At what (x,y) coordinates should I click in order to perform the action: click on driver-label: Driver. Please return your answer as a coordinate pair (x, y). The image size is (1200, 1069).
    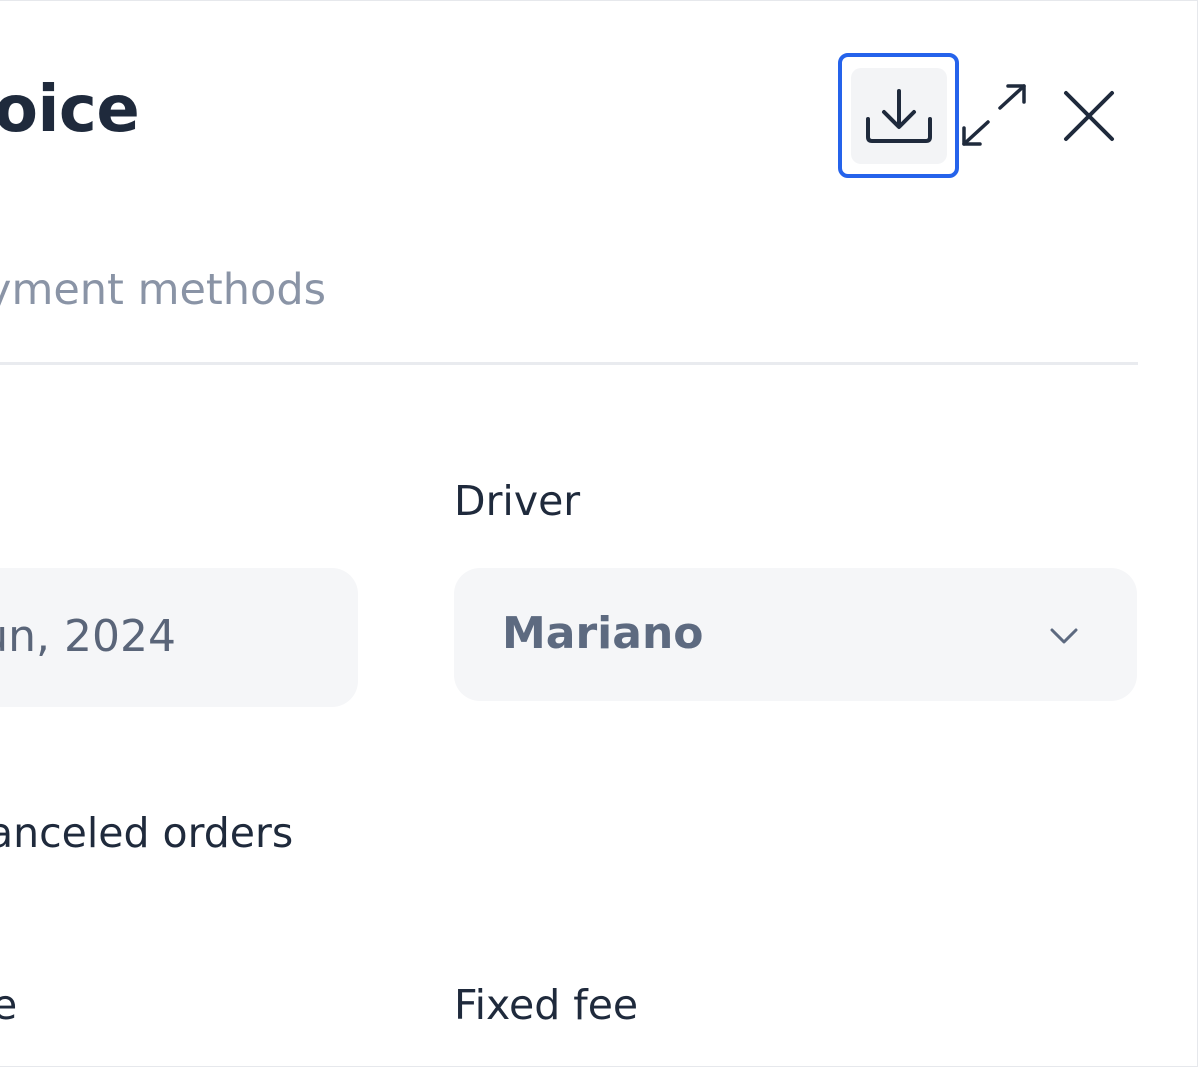
    Looking at the image, I should click on (517, 501).